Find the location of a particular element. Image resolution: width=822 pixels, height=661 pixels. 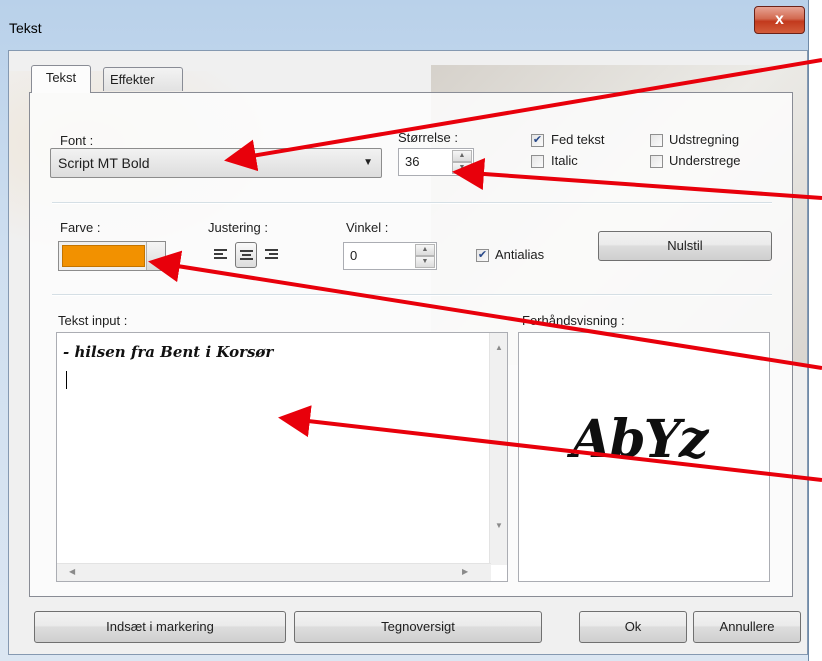

cancel-button: Annullere is located at coordinates (747, 627).